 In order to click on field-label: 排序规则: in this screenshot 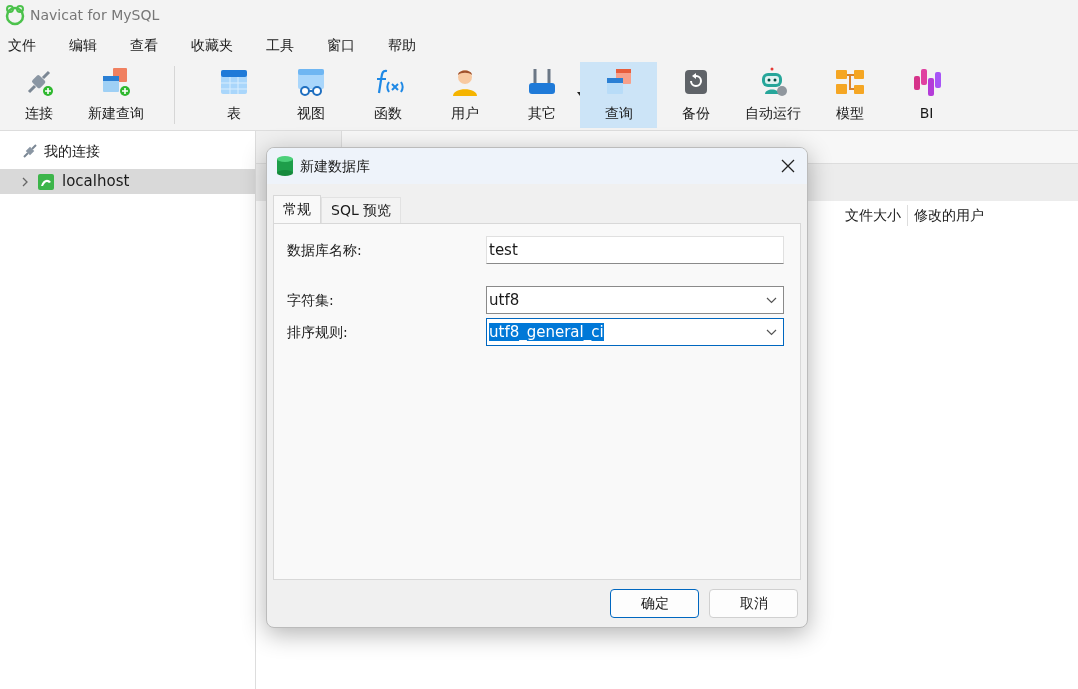, I will do `click(318, 332)`.